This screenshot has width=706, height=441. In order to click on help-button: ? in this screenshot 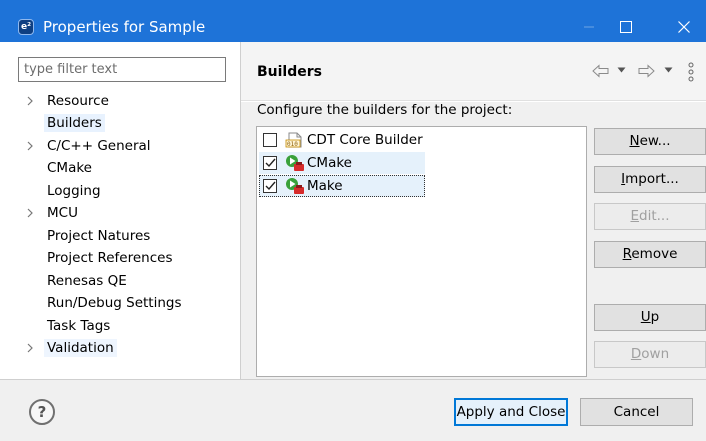, I will do `click(42, 412)`.